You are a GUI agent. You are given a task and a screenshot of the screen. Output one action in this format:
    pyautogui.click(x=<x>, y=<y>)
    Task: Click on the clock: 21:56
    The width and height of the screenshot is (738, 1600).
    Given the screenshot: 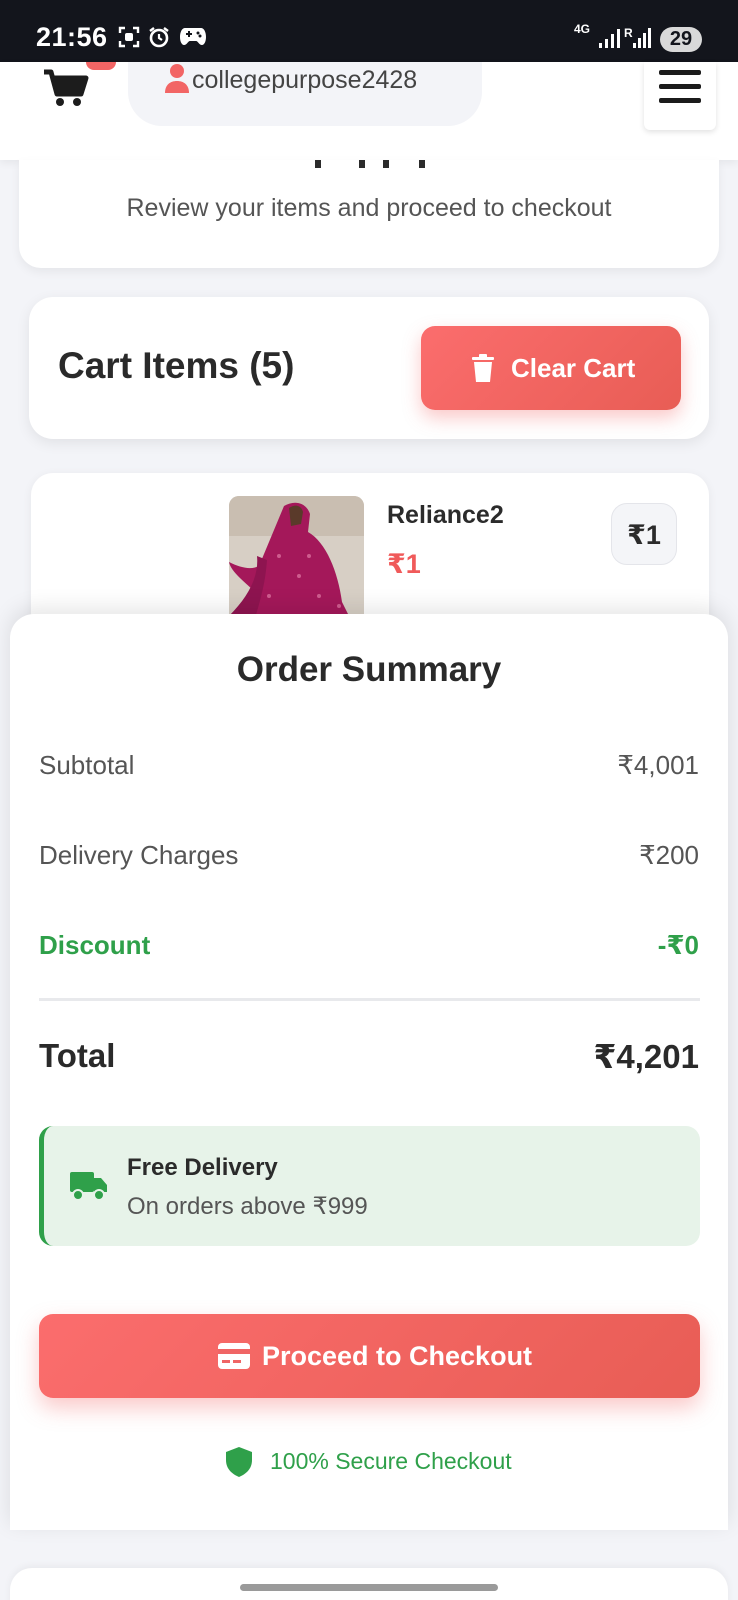 What is the action you would take?
    pyautogui.click(x=72, y=37)
    